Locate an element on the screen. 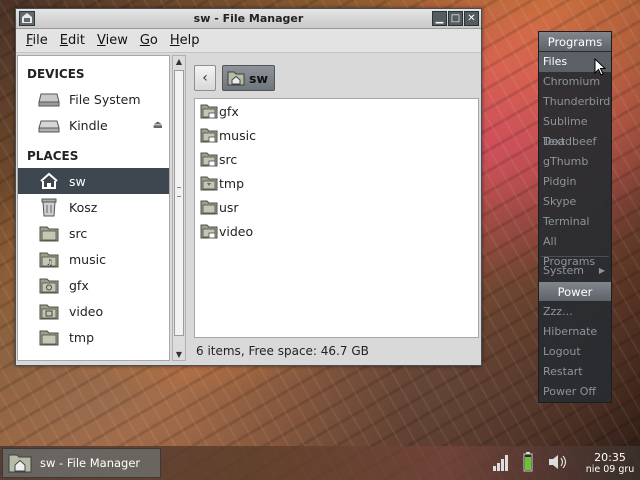 Image resolution: width=640 pixels, height=480 pixels. launcher-item-all-programs: All Programs is located at coordinates (575, 250).